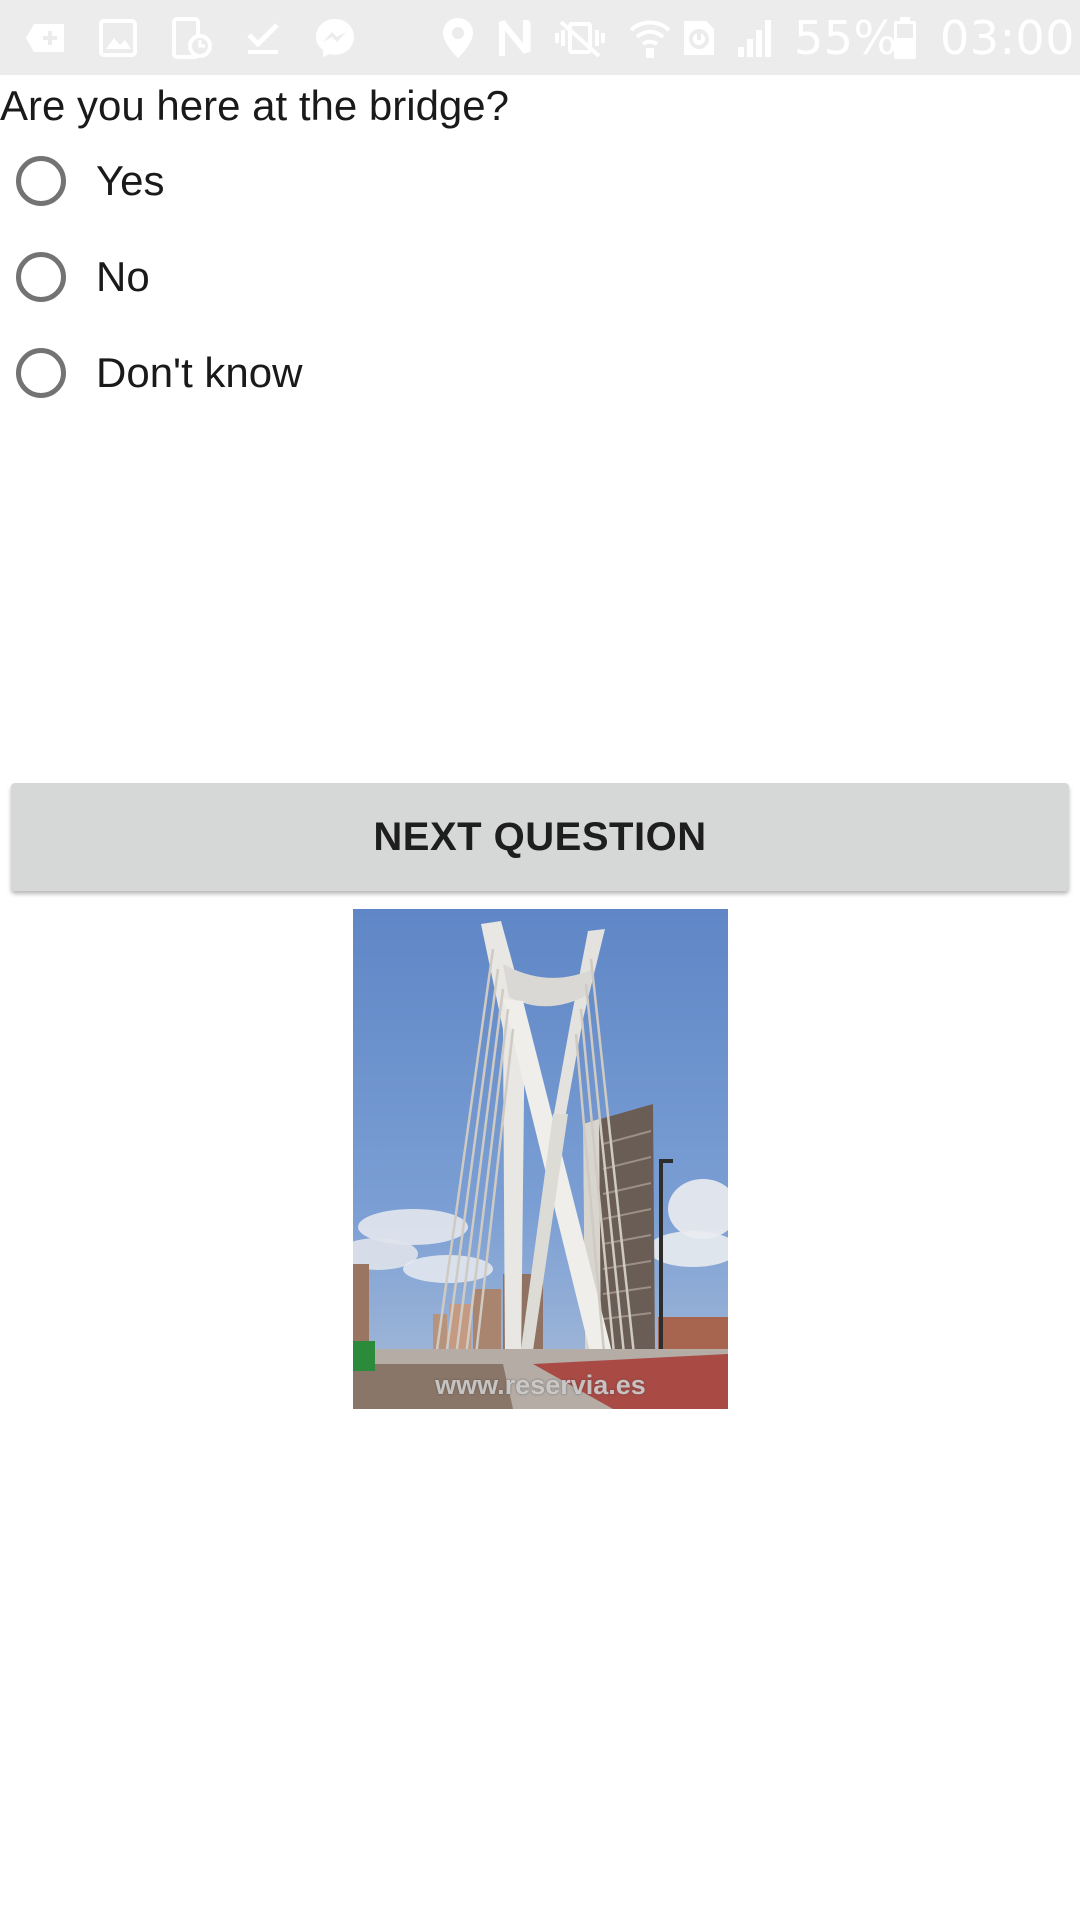 This screenshot has height=1920, width=1080. I want to click on status-bar: 55% 03:00, so click(540, 37).